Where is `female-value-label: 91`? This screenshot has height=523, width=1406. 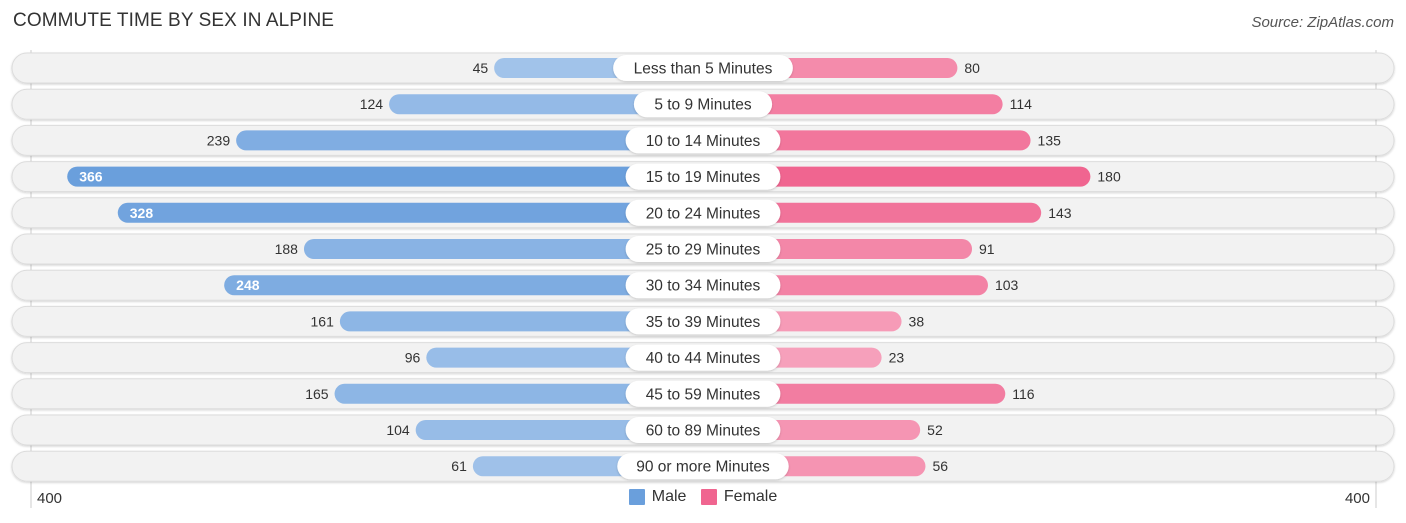
female-value-label: 91 is located at coordinates (987, 249).